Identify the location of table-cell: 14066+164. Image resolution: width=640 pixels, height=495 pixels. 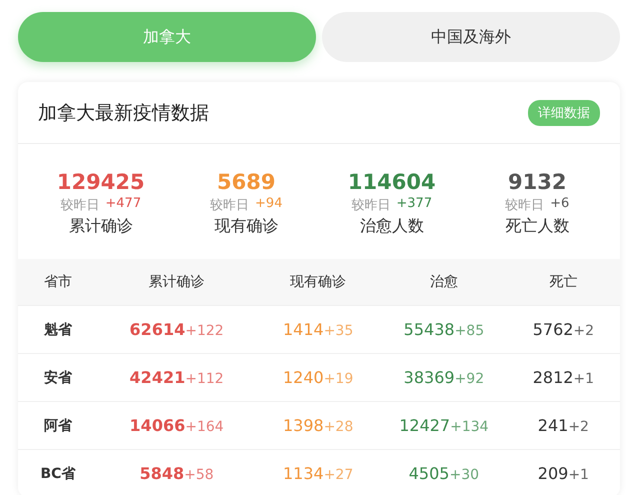
(177, 425).